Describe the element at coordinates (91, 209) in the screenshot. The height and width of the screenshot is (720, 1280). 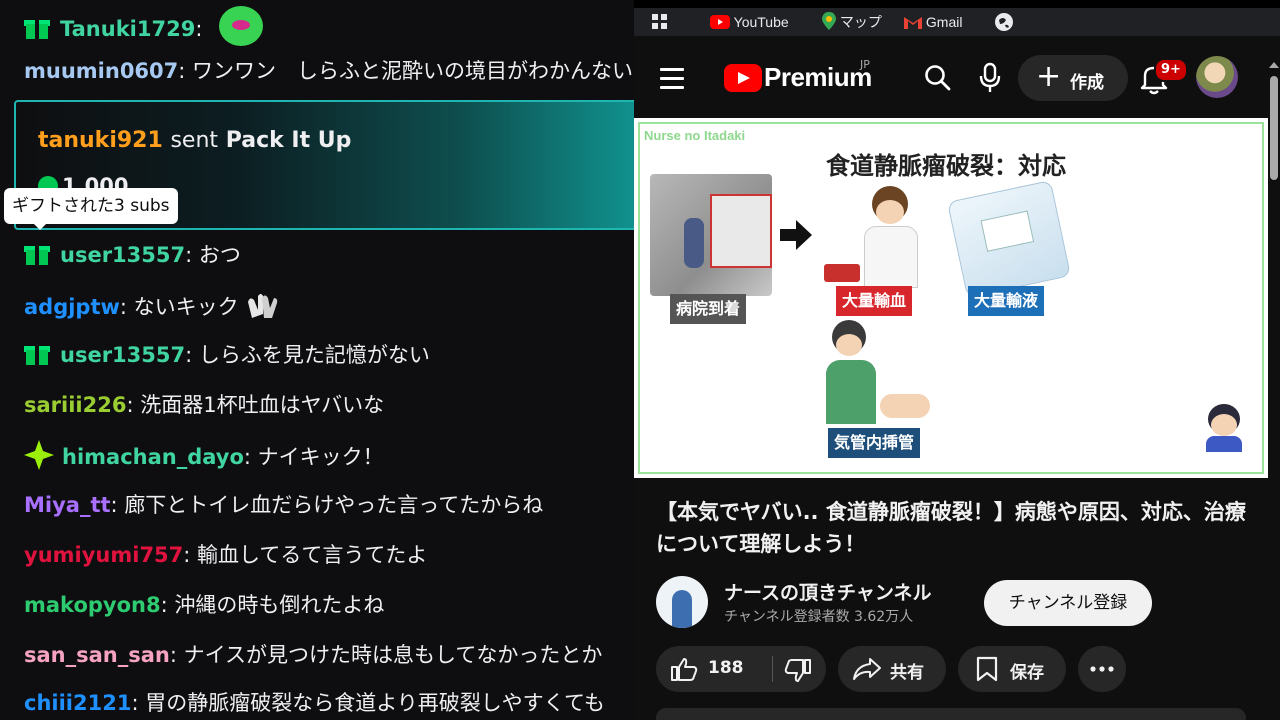
I see `gift-tooltip: ギフトされた3 subs` at that location.